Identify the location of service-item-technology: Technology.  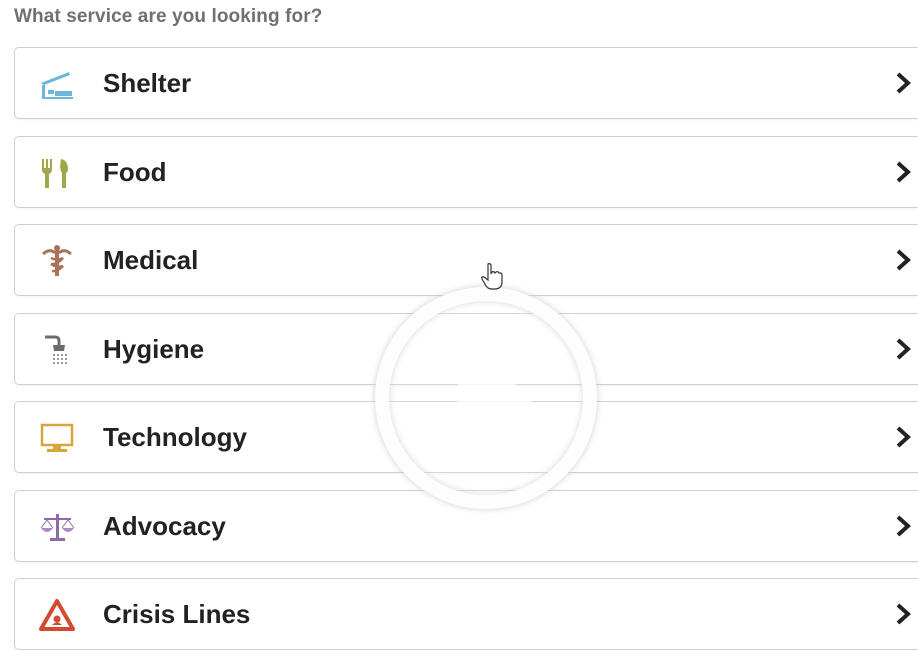
(466, 437).